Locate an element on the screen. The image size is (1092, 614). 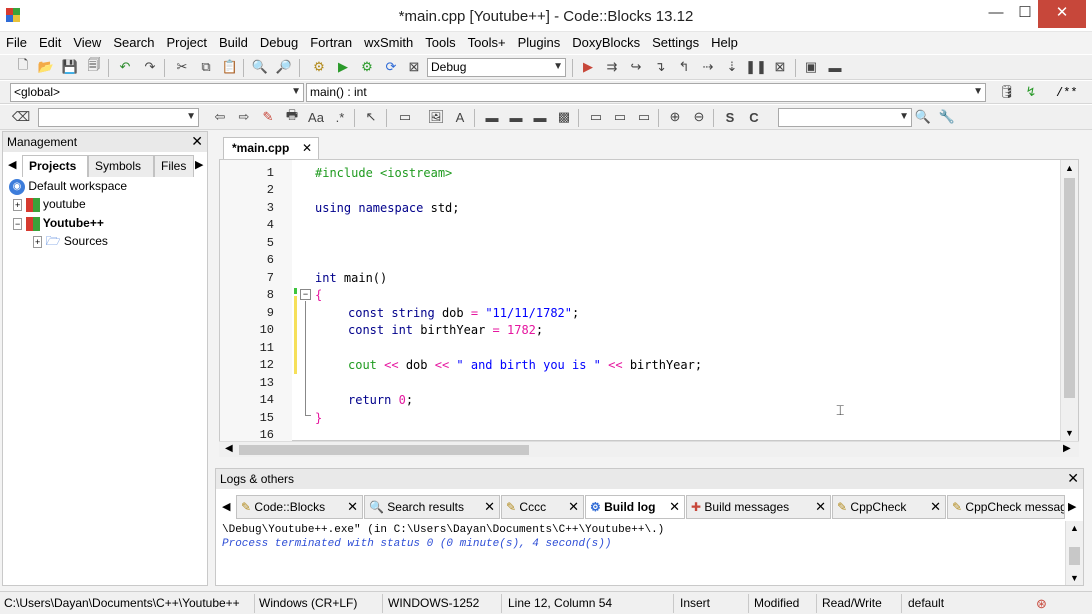
image-icon: 🖼 is located at coordinates (436, 117).